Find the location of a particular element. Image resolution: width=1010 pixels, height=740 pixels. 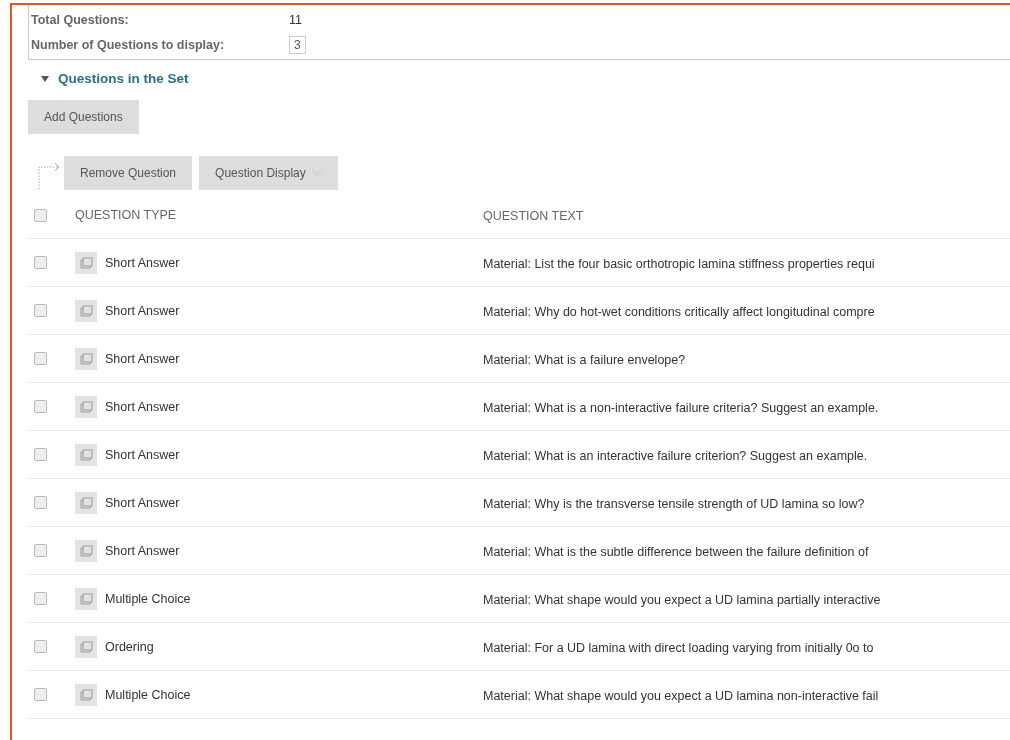

table-cell: Material: What shape would you expect a UD lamina non-interactive fail is located at coordinates (681, 695).